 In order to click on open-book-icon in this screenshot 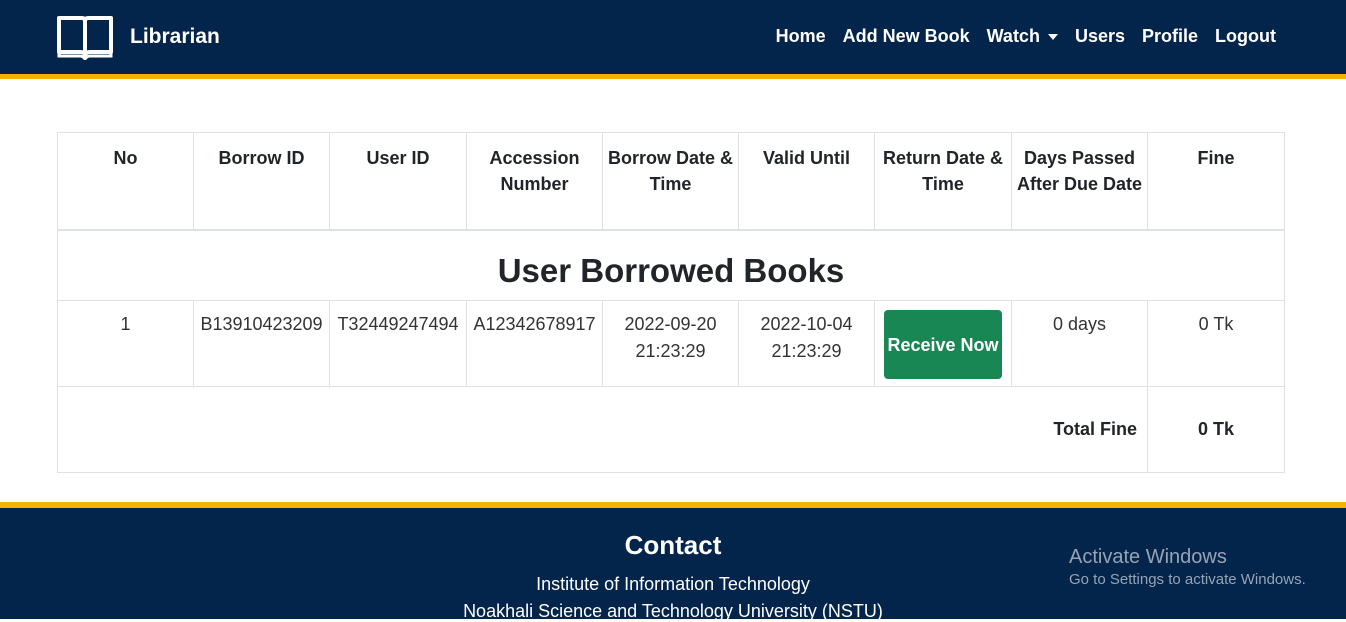, I will do `click(85, 38)`.